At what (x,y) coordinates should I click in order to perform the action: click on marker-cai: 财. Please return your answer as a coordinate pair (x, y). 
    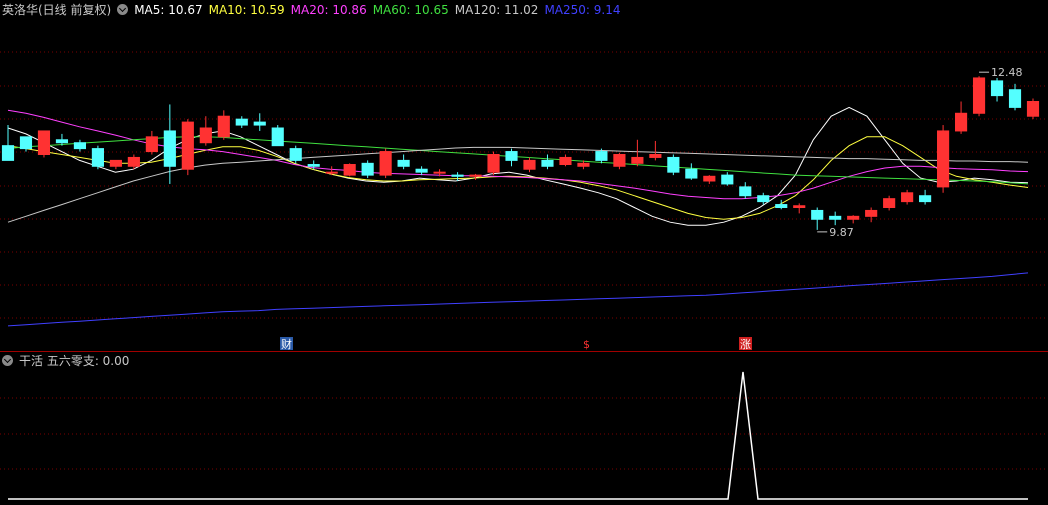
    Looking at the image, I should click on (286, 343).